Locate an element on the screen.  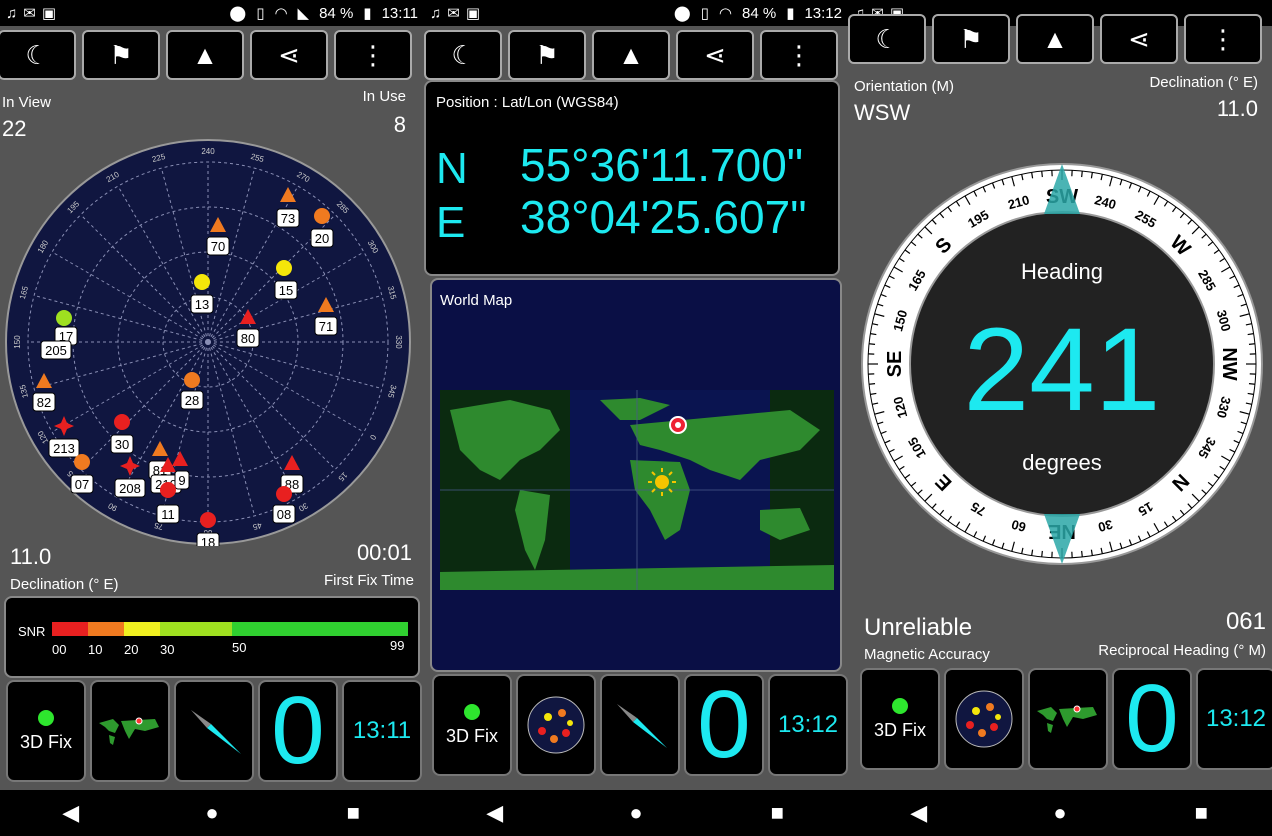
mail-icon: ✉ is located at coordinates (453, 13).